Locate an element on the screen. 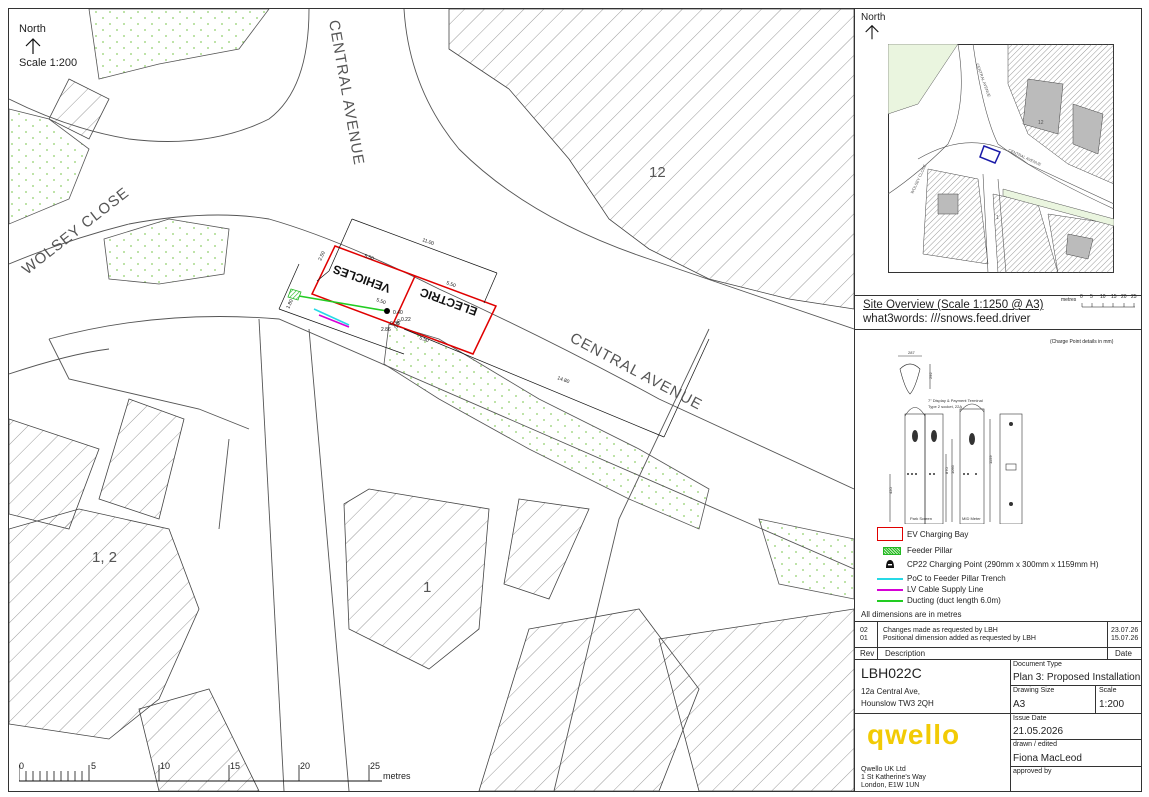  legend-swatch-lv-cable is located at coordinates (890, 590).